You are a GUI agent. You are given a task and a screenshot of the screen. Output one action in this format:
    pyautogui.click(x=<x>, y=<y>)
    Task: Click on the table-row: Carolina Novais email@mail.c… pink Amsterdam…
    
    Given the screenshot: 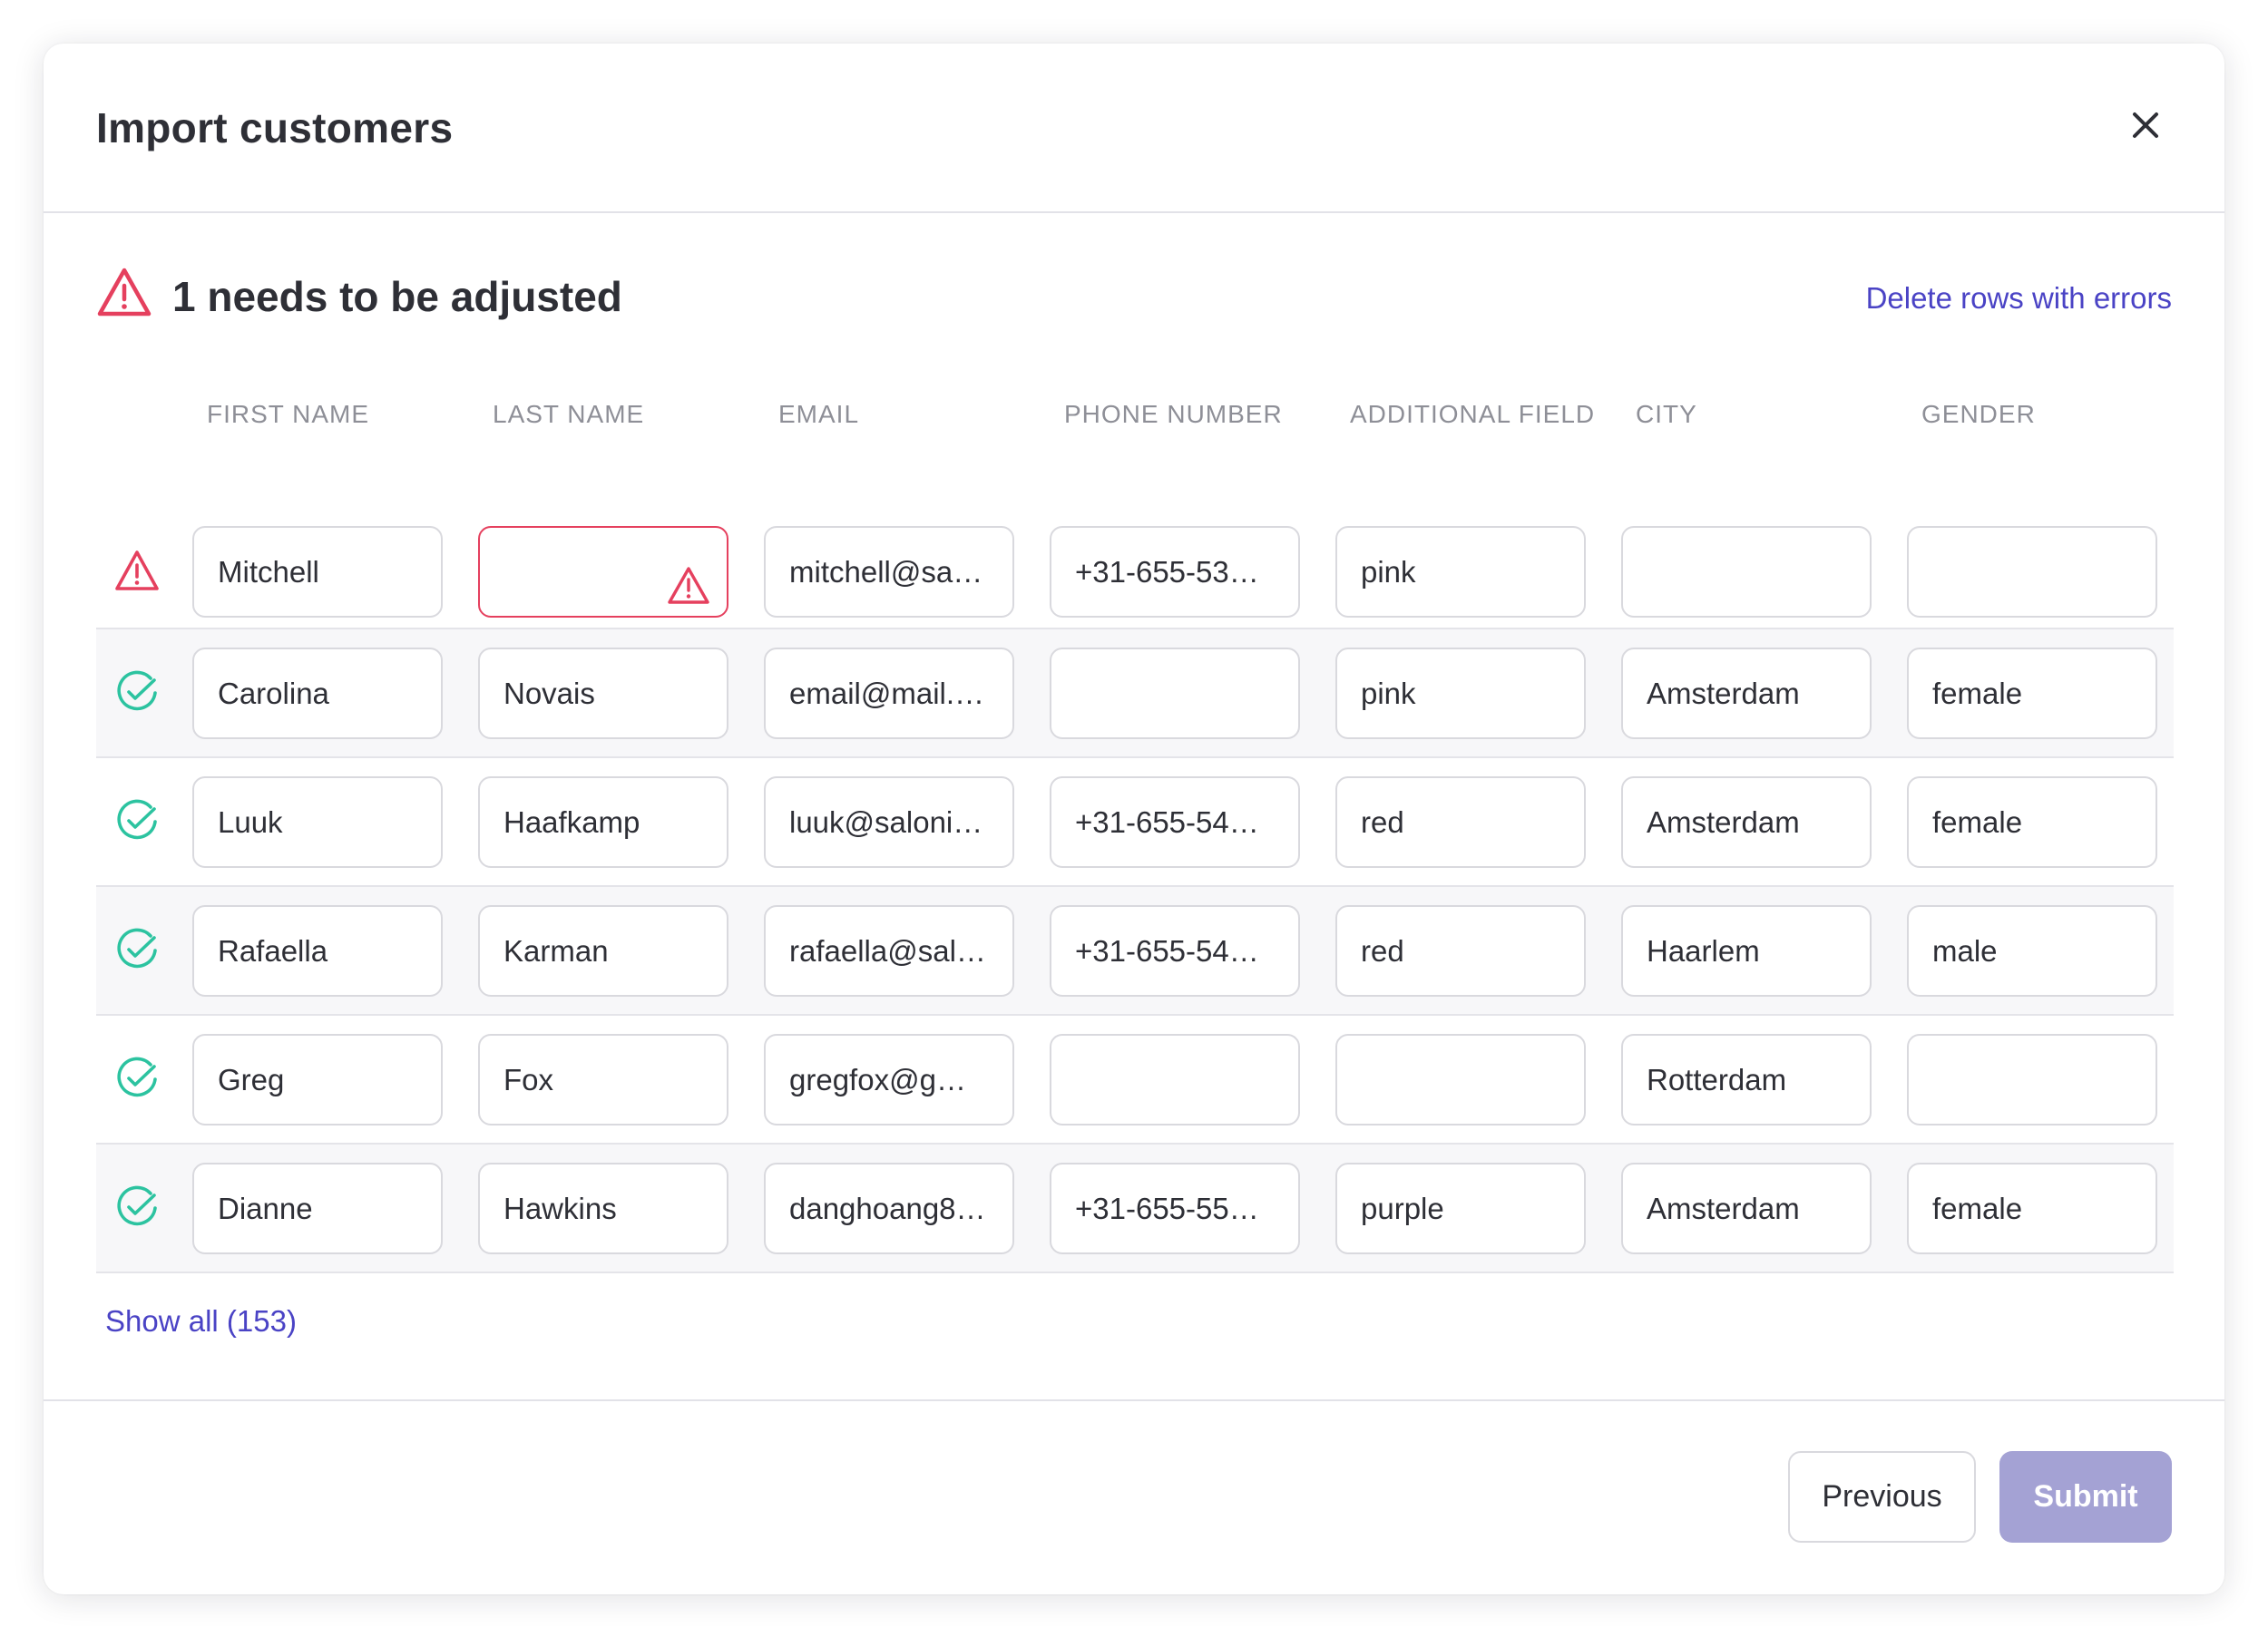 What is the action you would take?
    pyautogui.click(x=1135, y=693)
    